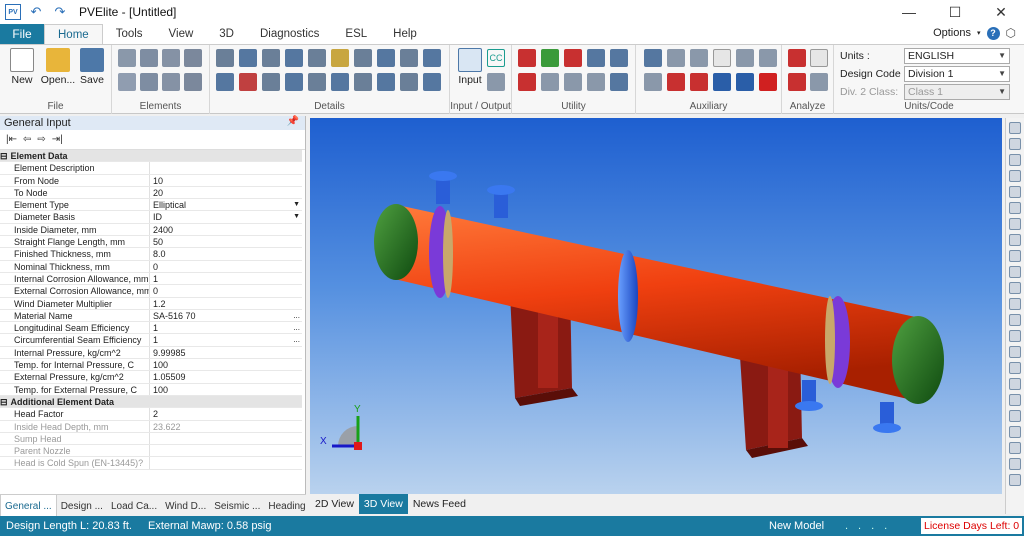  What do you see at coordinates (151, 402) in the screenshot?
I see `section-header: ⊟ Additional Element Data` at bounding box center [151, 402].